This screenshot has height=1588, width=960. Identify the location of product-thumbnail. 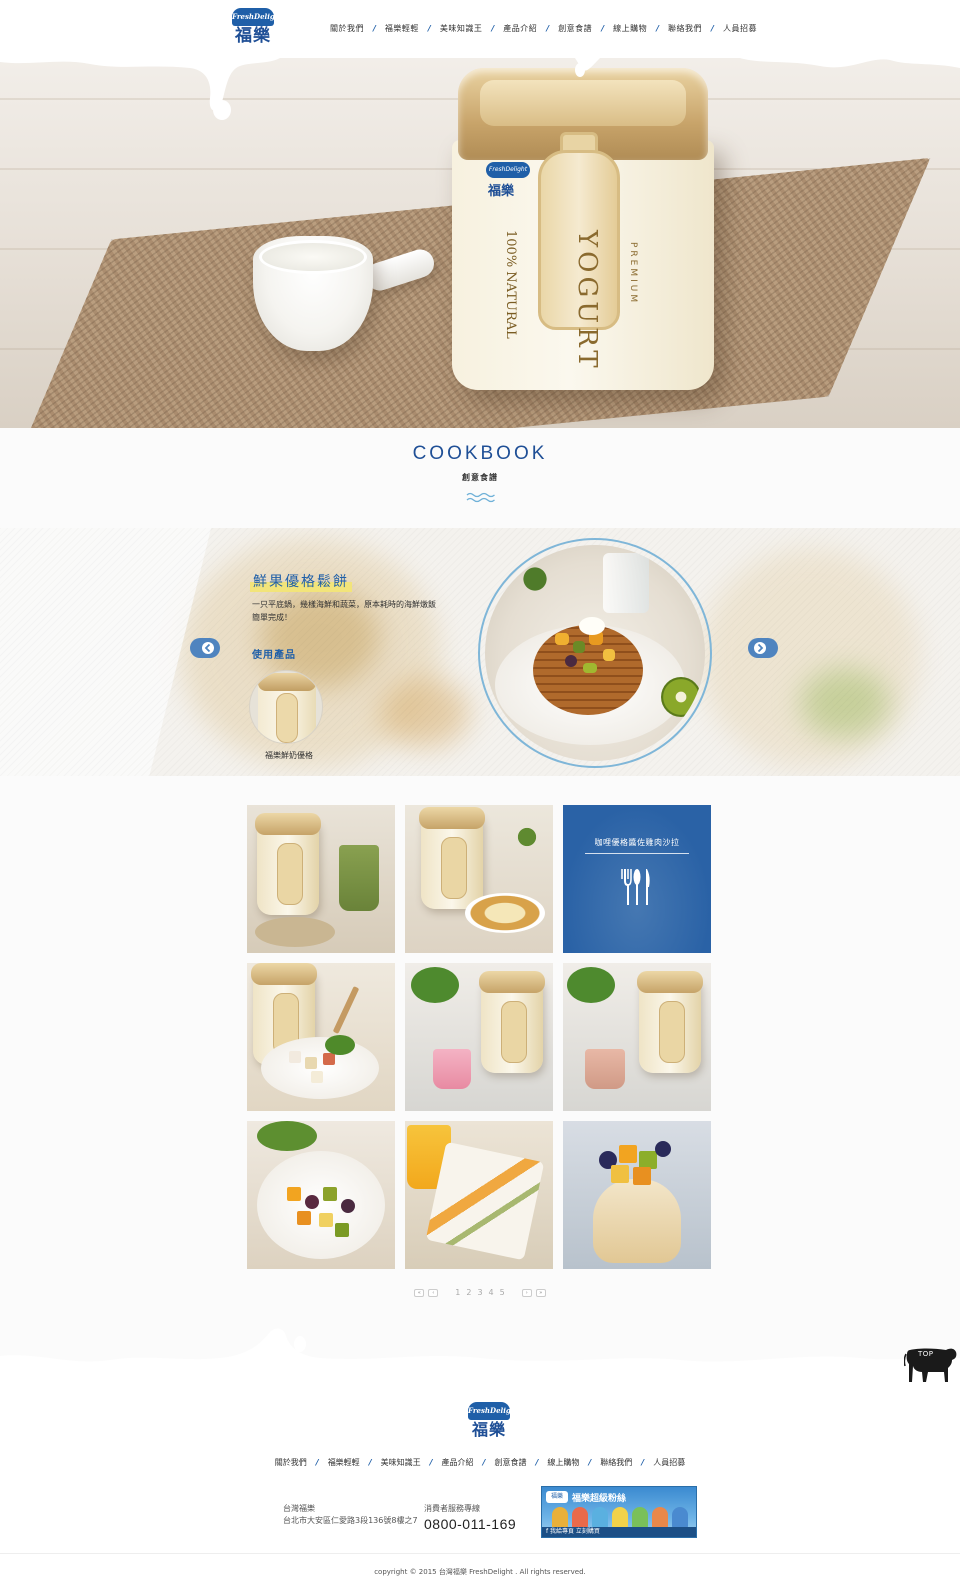
(286, 707).